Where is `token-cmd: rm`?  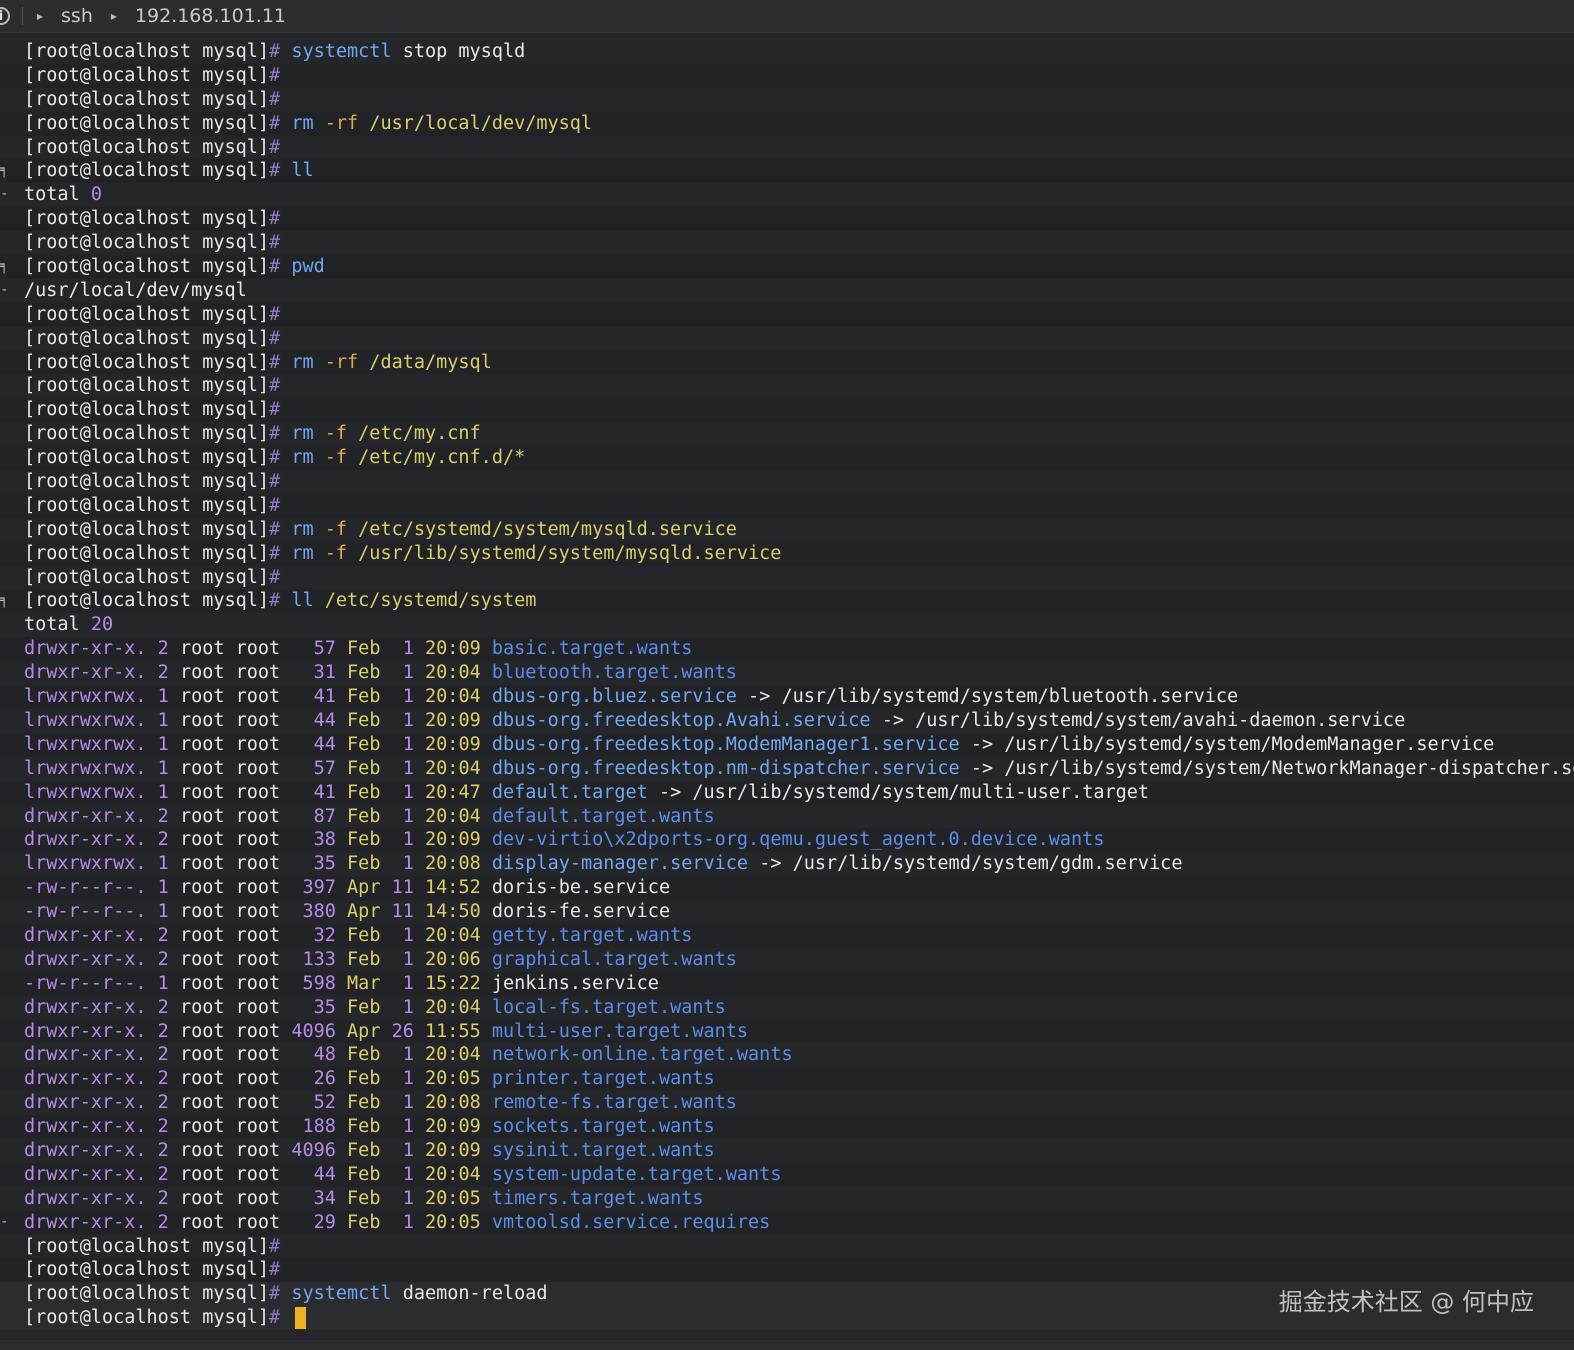 token-cmd: rm is located at coordinates (302, 362).